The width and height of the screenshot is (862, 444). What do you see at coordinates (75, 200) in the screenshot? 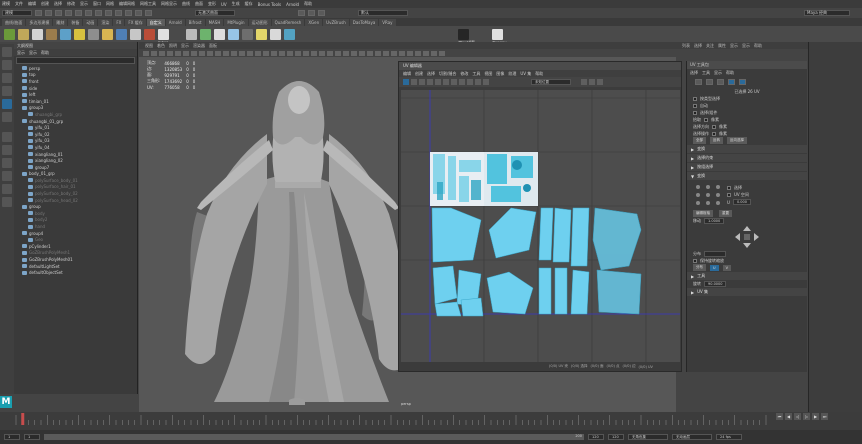
I see `outliner-item: polySurface_head_02` at bounding box center [75, 200].